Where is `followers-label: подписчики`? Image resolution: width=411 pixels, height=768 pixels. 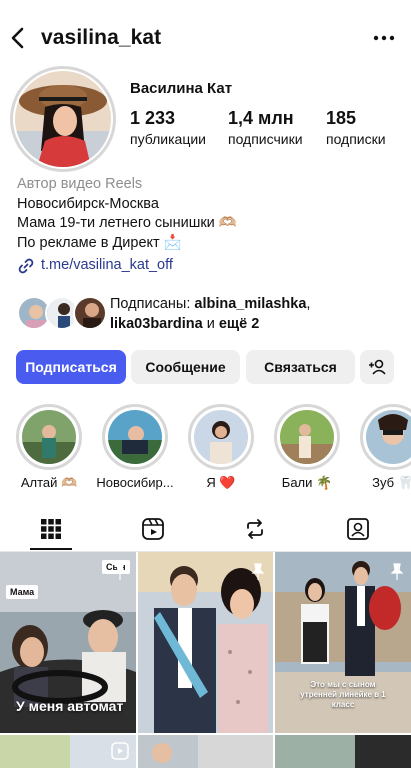 followers-label: подписчики is located at coordinates (265, 139).